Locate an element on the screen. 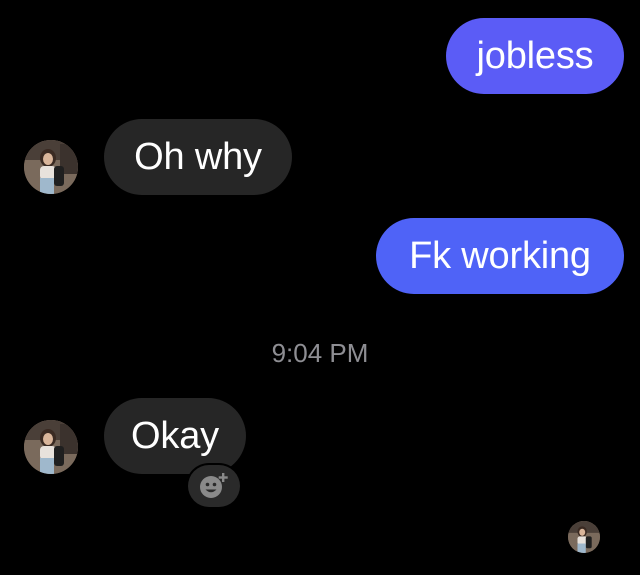  seen-avatar-photo-icon is located at coordinates (584, 537).